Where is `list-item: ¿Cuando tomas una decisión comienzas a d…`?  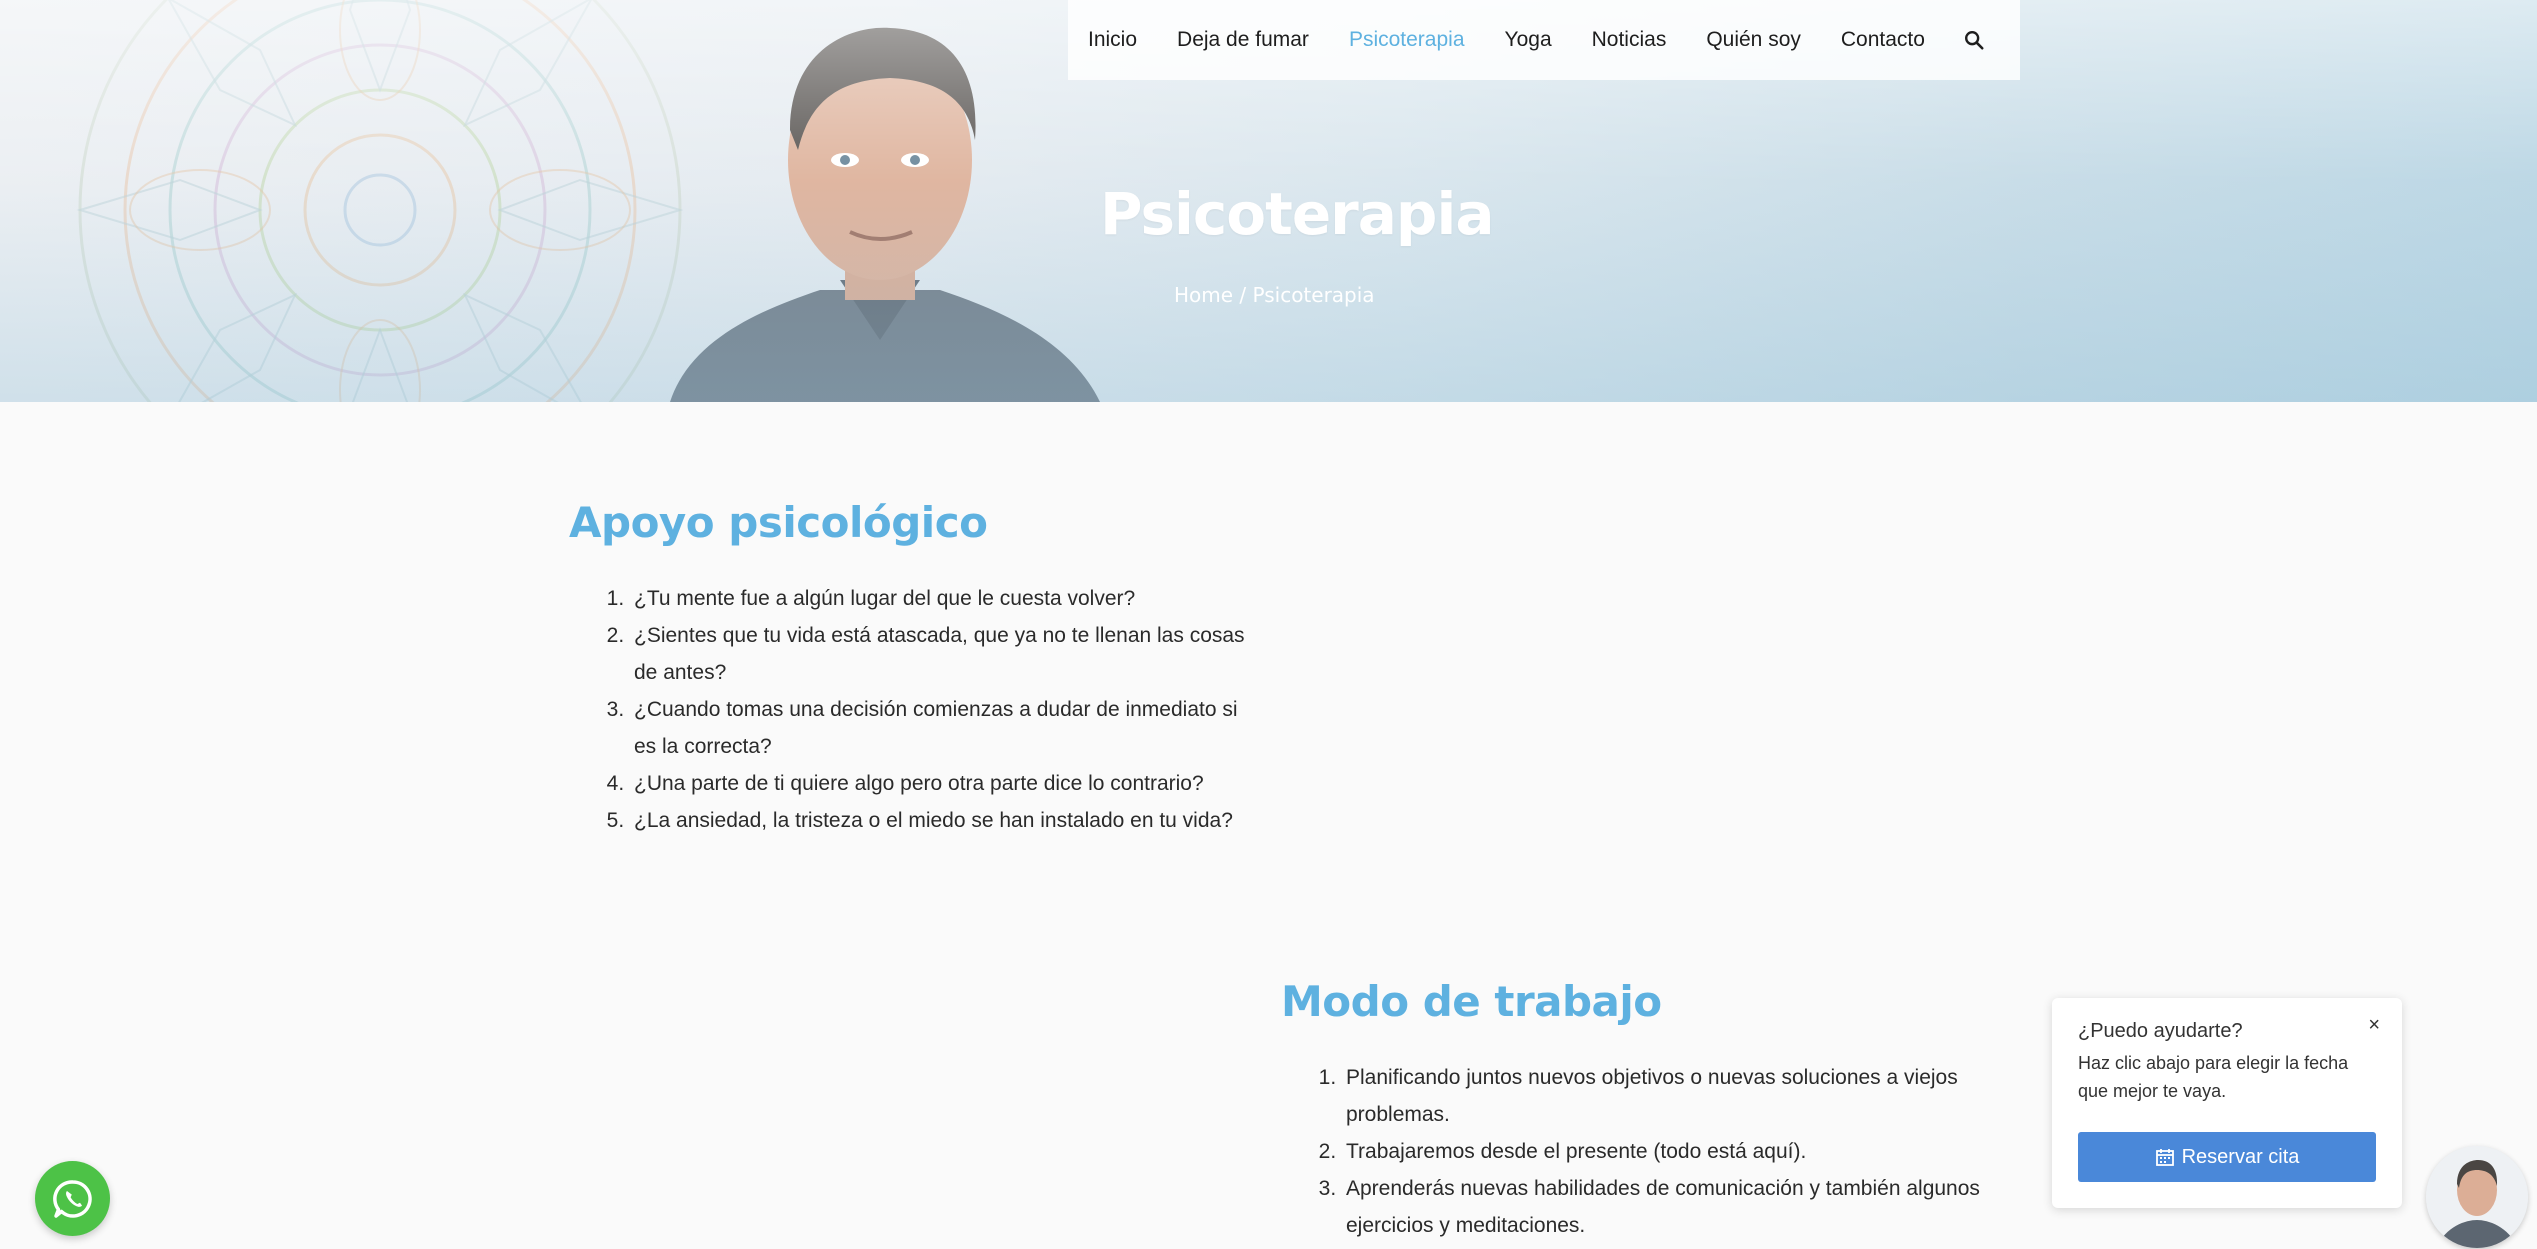
list-item: ¿Cuando tomas una decisión comienzas a d… is located at coordinates (945, 728).